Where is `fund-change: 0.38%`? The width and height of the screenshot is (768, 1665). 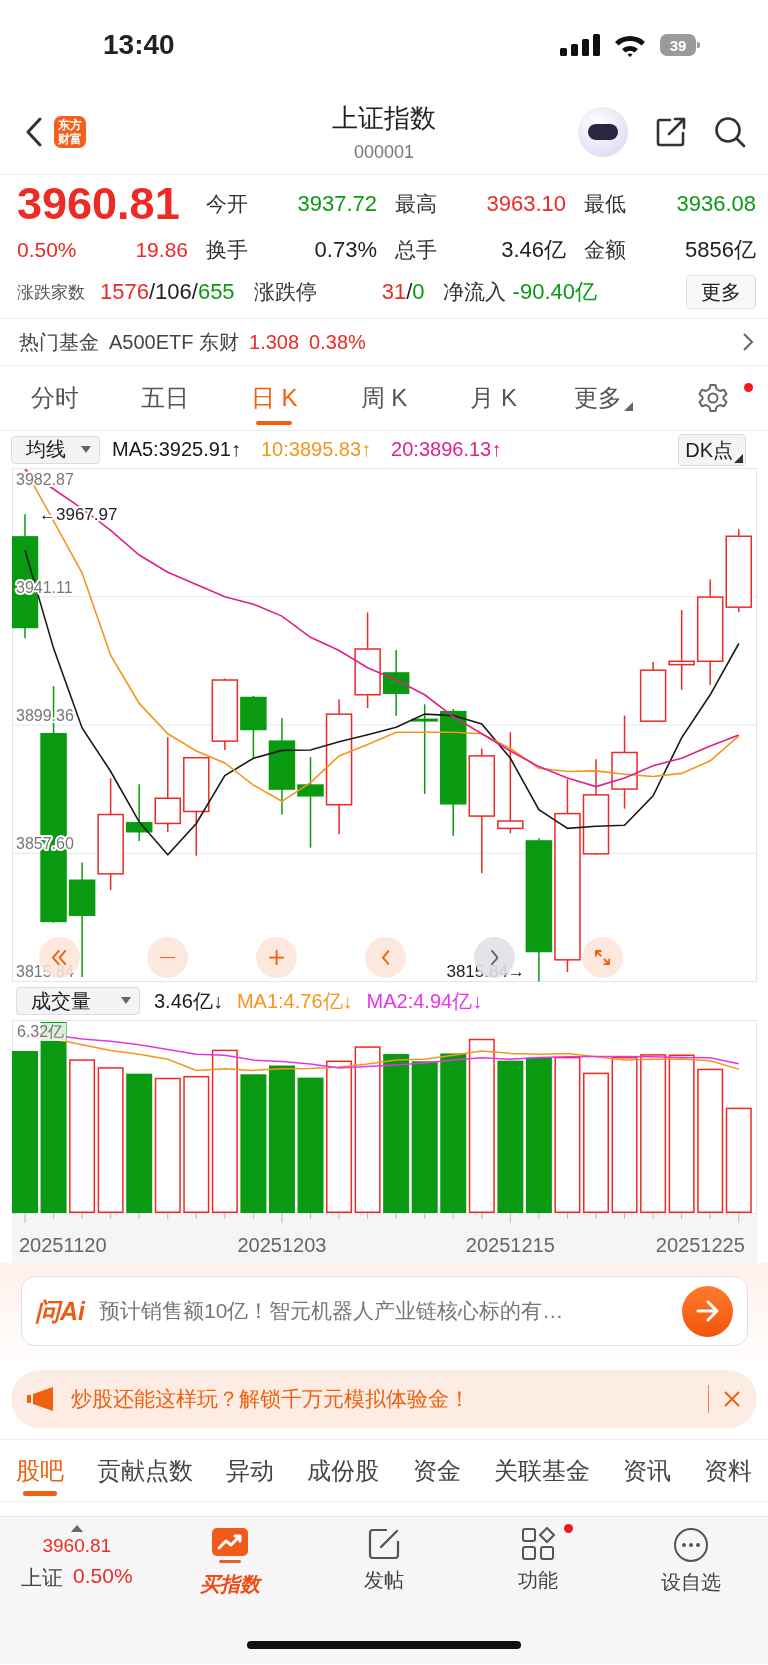 fund-change: 0.38% is located at coordinates (337, 342).